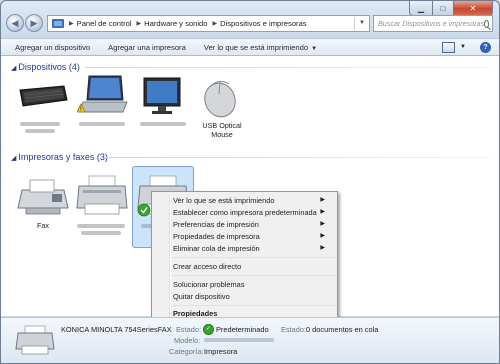 The image size is (500, 364). Describe the element at coordinates (486, 23) in the screenshot. I see `search-icon` at that location.